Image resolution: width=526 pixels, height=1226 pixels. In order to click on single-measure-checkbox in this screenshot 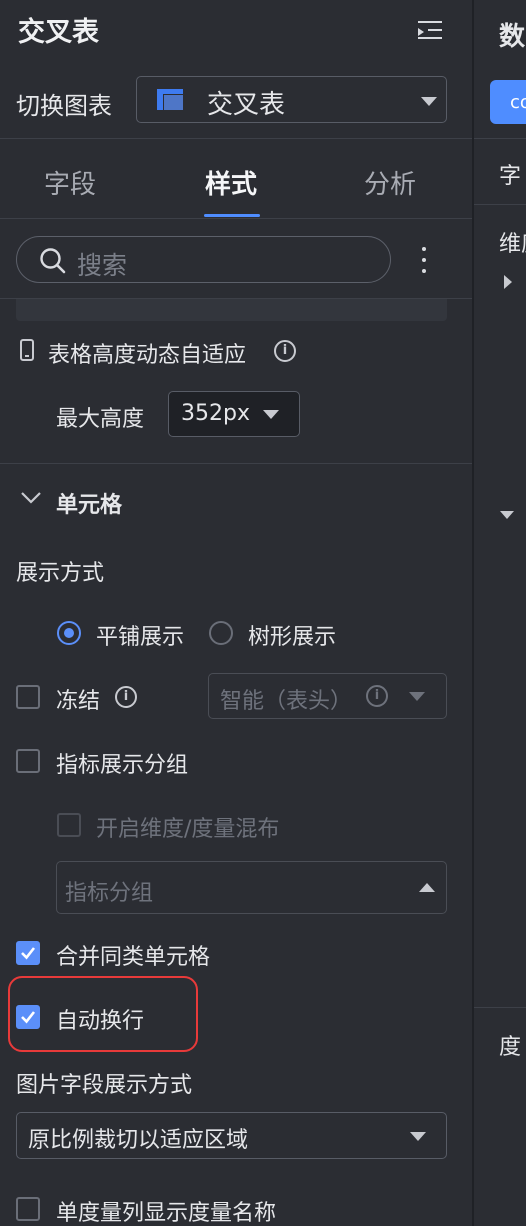, I will do `click(28, 1209)`.